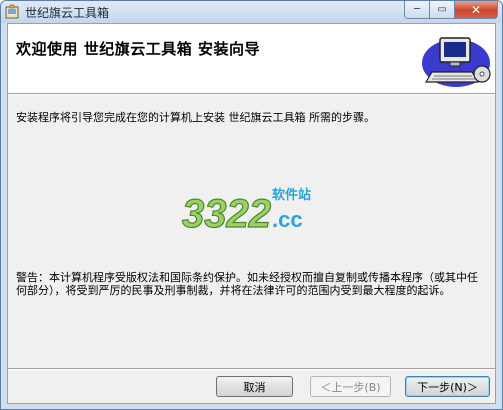 Image resolution: width=503 pixels, height=410 pixels. I want to click on close-button: ✕, so click(476, 10).